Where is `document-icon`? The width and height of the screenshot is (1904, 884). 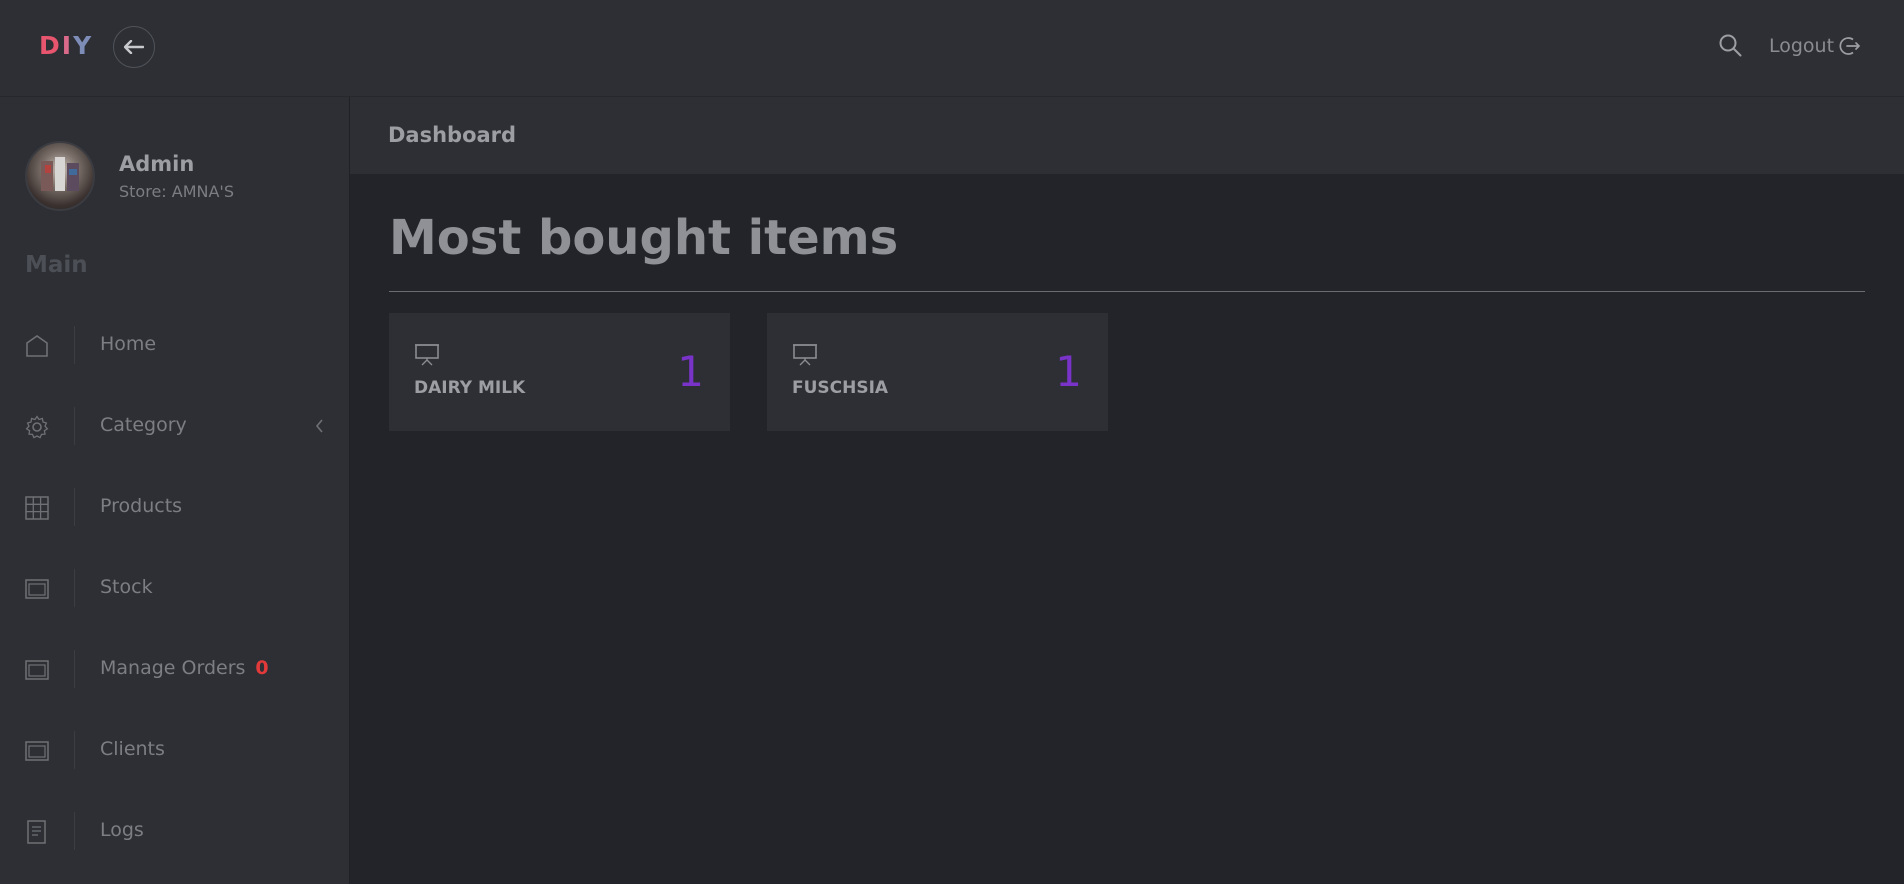 document-icon is located at coordinates (36, 832).